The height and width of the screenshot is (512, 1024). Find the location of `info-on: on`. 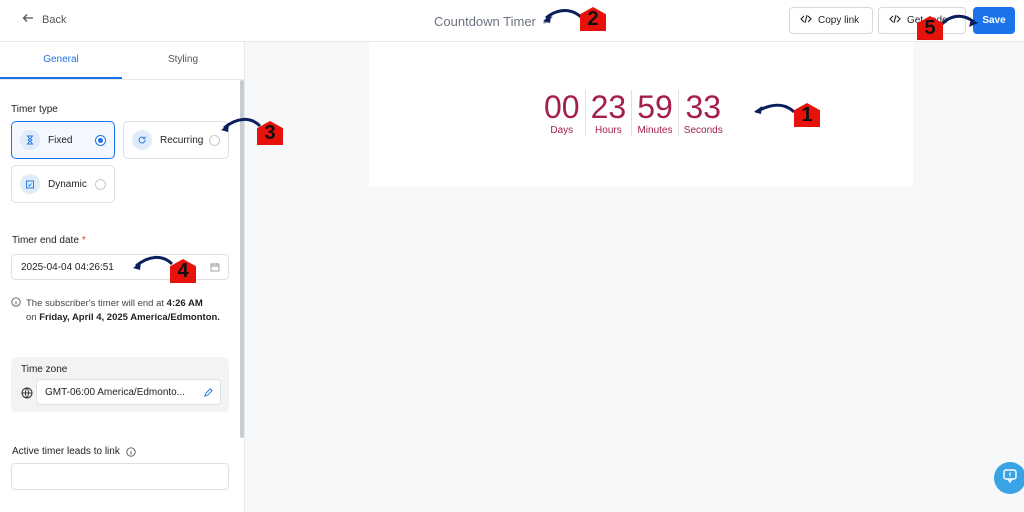

info-on: on is located at coordinates (31, 317).